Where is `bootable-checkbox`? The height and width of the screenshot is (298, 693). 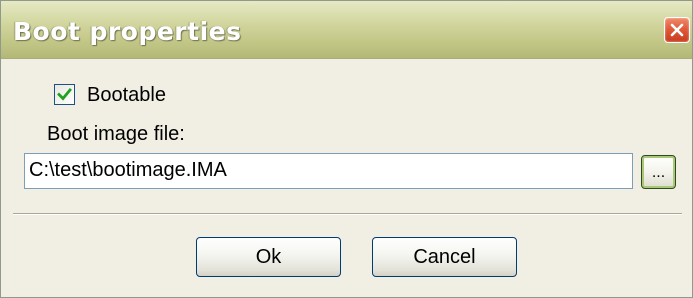 bootable-checkbox is located at coordinates (64, 94).